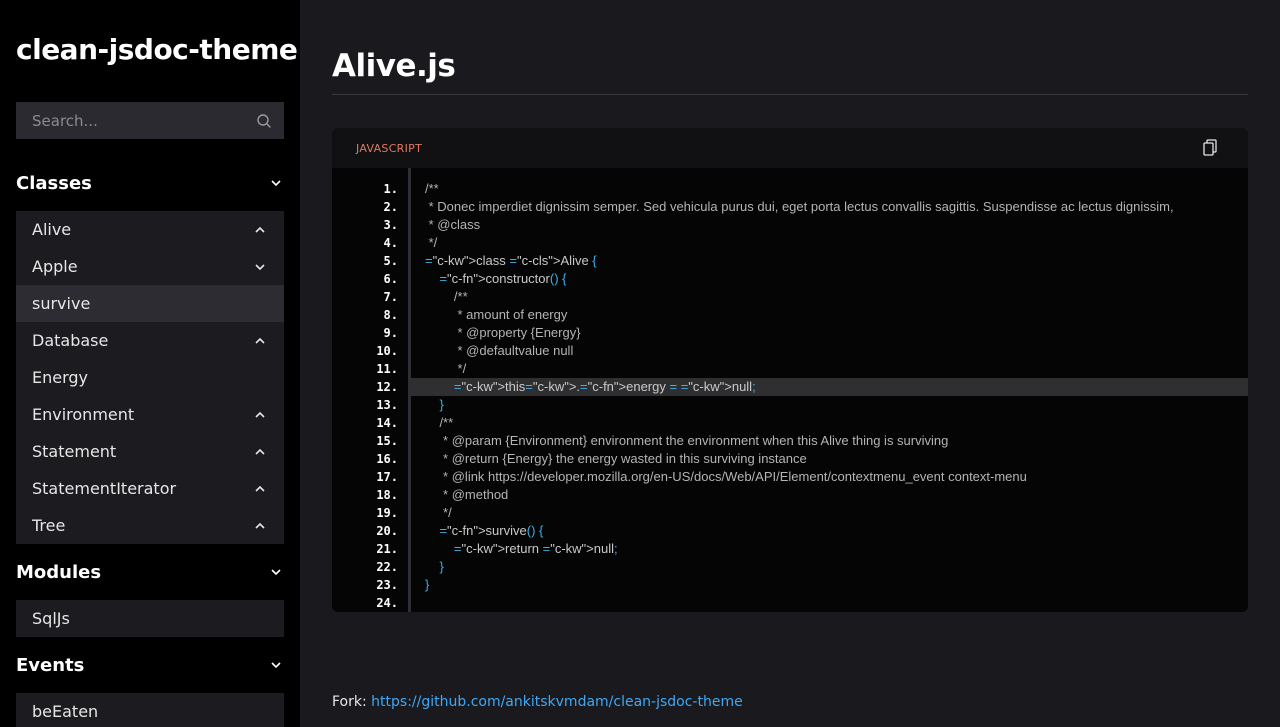 The image size is (1280, 727). What do you see at coordinates (387, 387) in the screenshot?
I see `line-number: 12.` at bounding box center [387, 387].